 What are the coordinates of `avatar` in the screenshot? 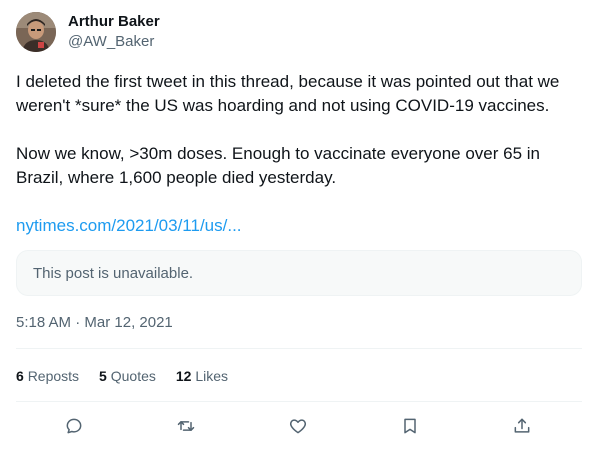 It's located at (36, 32).